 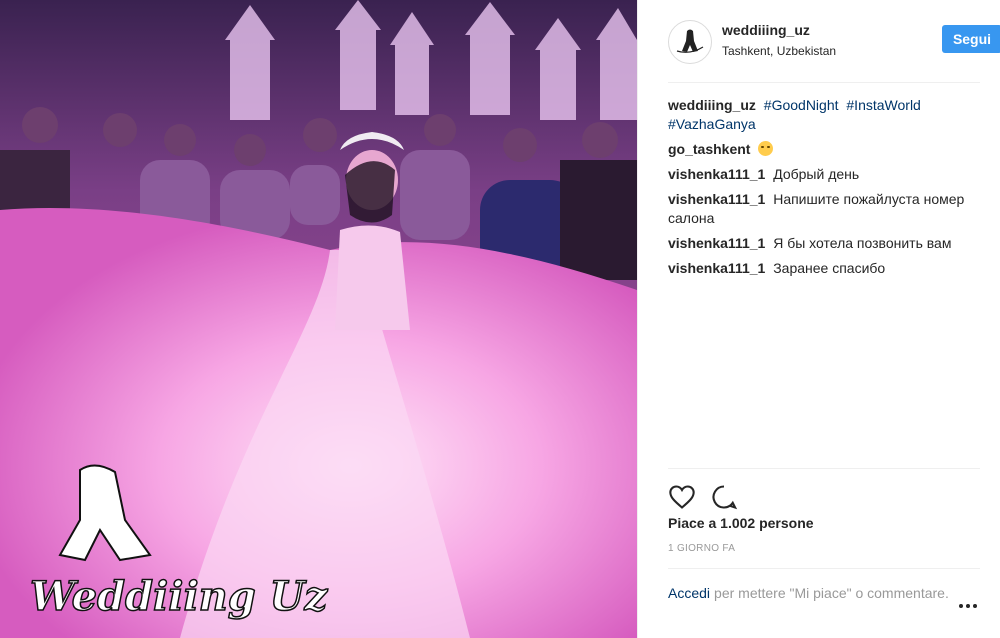 What do you see at coordinates (801, 105) in the screenshot?
I see `hashtag-link: #GoodNight` at bounding box center [801, 105].